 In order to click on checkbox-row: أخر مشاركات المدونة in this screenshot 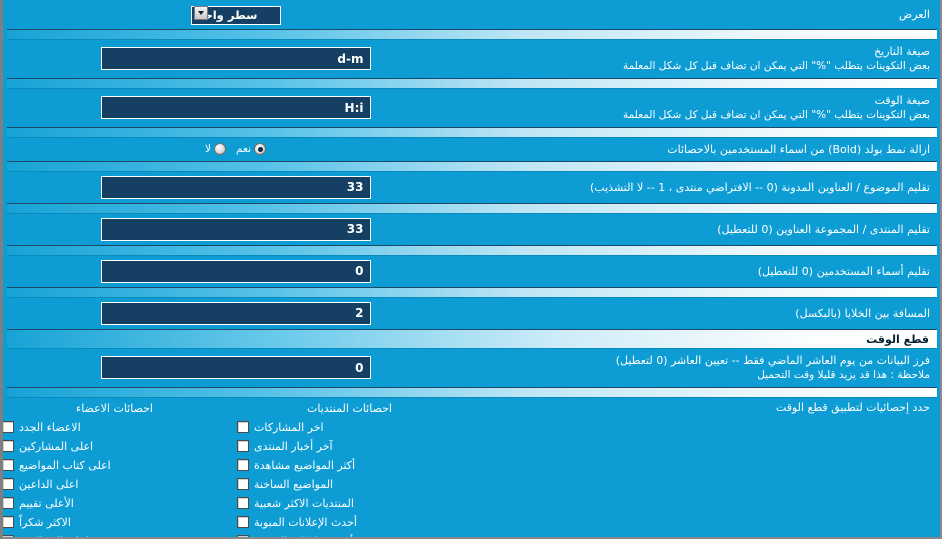, I will do `click(349, 535)`.